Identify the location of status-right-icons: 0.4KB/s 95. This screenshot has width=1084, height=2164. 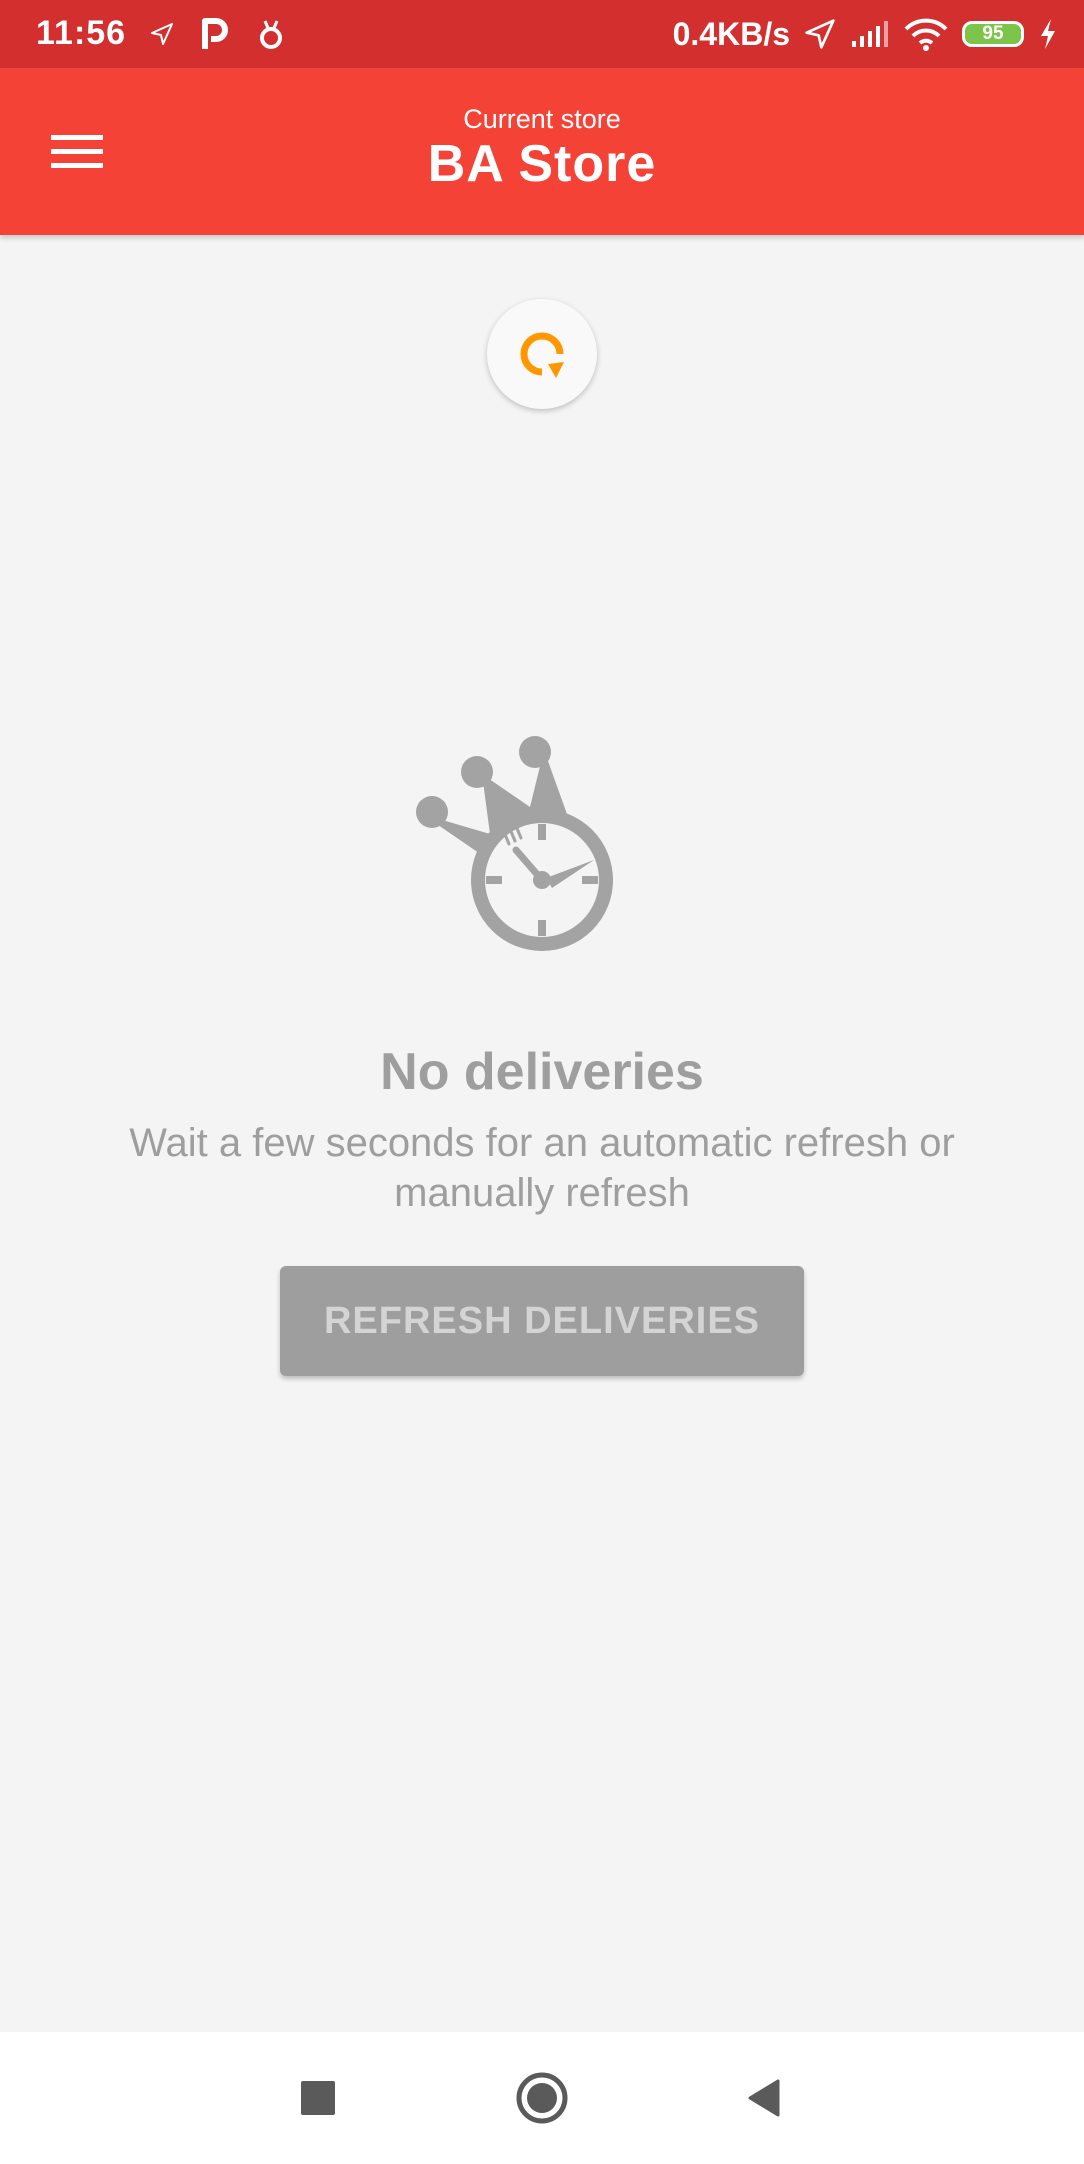
(865, 34).